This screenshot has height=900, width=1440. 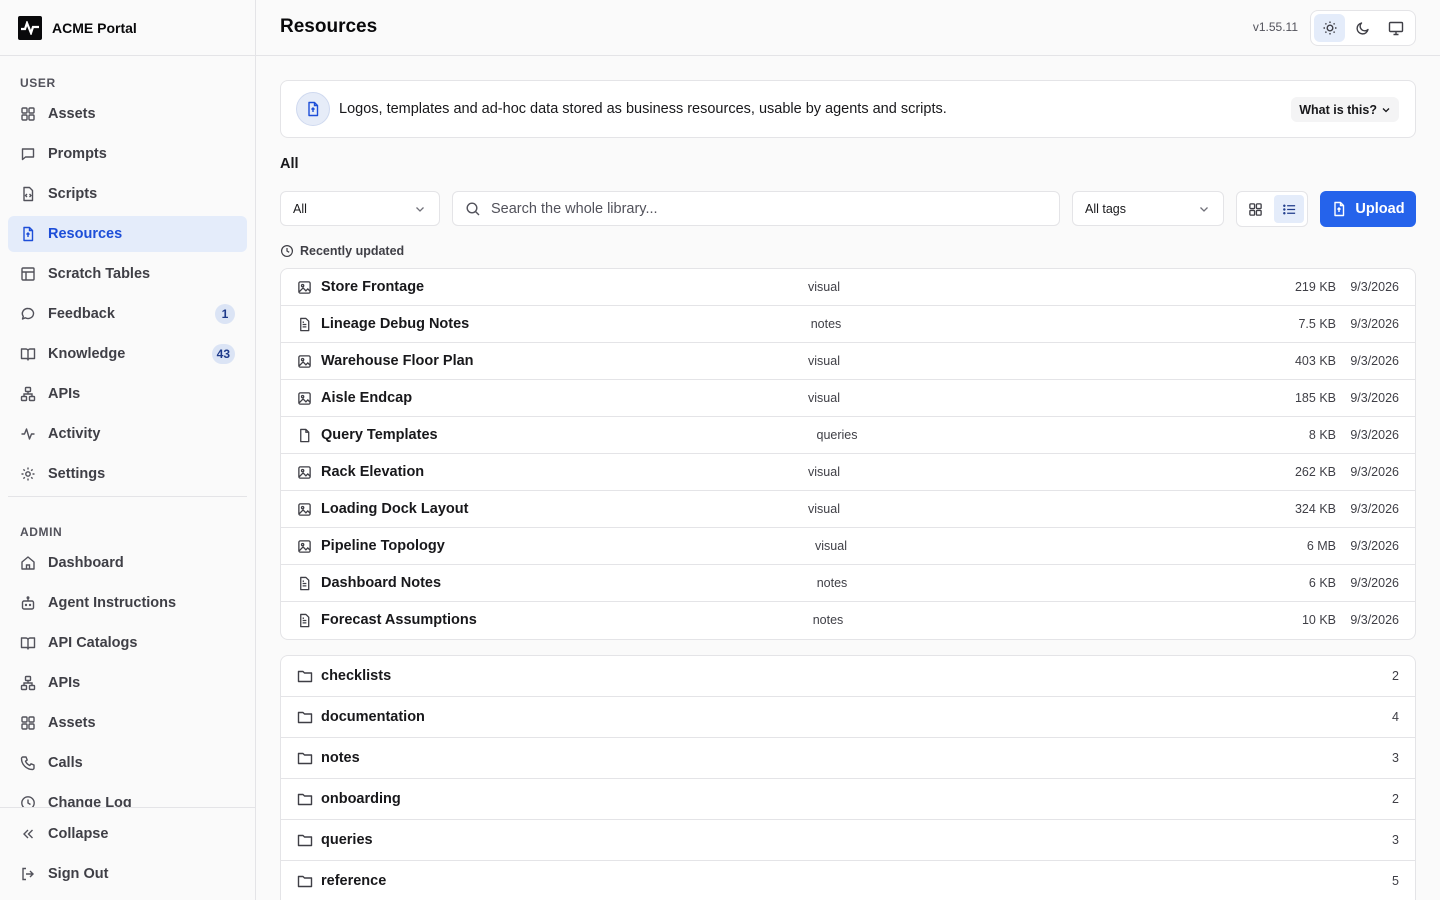 I want to click on search-input, so click(x=761, y=208).